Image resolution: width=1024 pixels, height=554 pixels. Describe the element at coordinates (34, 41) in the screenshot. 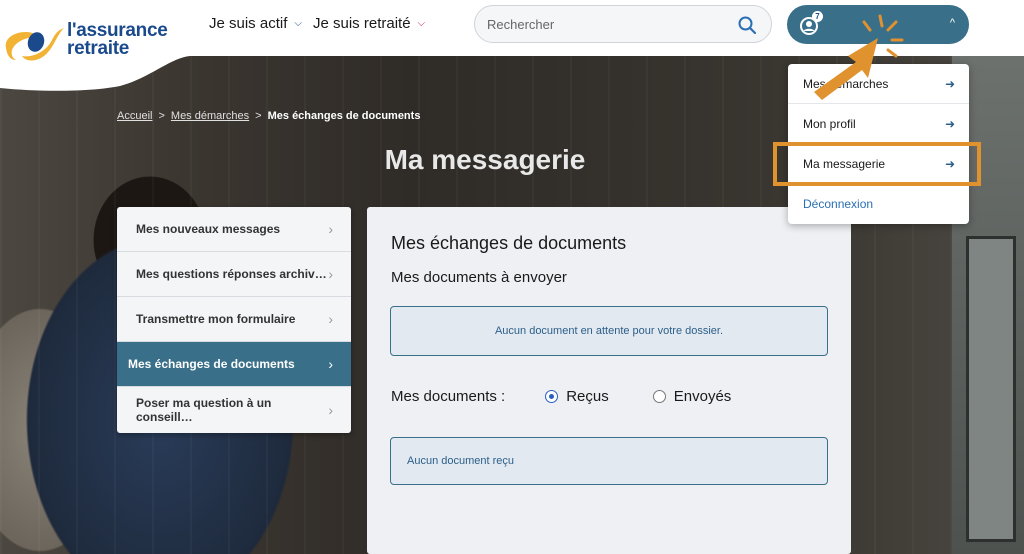

I see `logo-icon` at that location.